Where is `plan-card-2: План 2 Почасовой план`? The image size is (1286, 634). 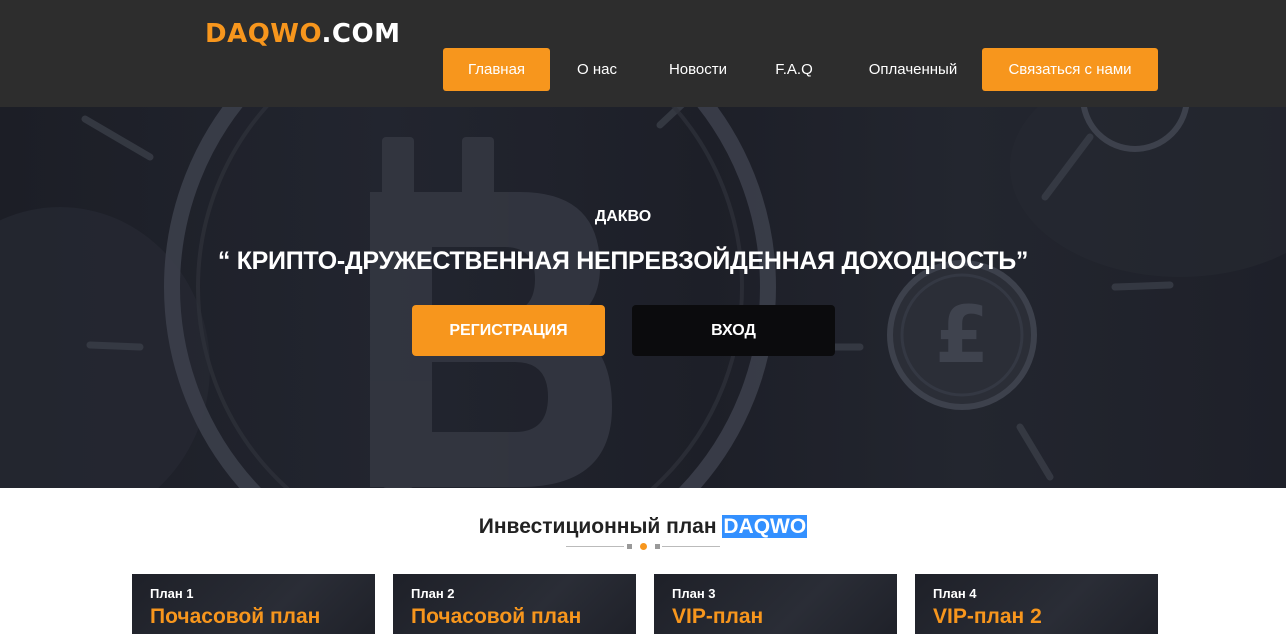
plan-card-2: План 2 Почасовой план is located at coordinates (514, 604).